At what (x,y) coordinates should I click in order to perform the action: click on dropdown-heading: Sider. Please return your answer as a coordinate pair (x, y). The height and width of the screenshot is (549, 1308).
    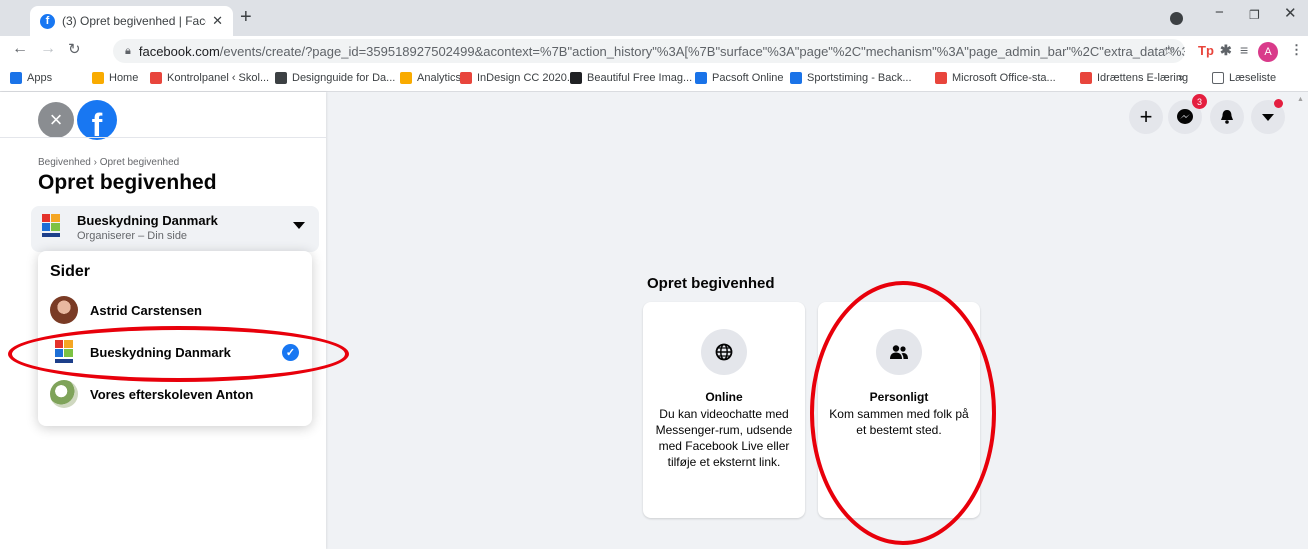
    Looking at the image, I should click on (70, 271).